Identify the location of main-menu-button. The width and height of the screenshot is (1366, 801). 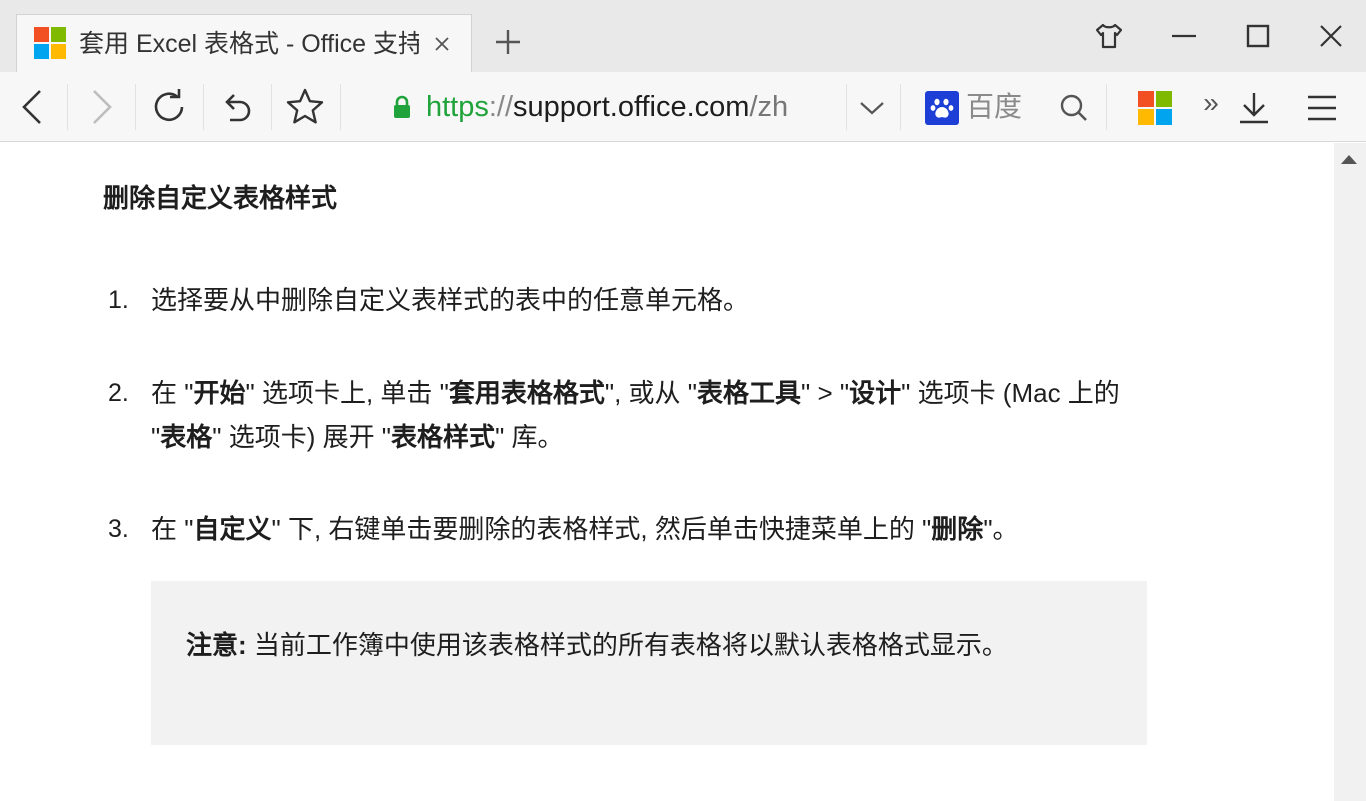
(1322, 108).